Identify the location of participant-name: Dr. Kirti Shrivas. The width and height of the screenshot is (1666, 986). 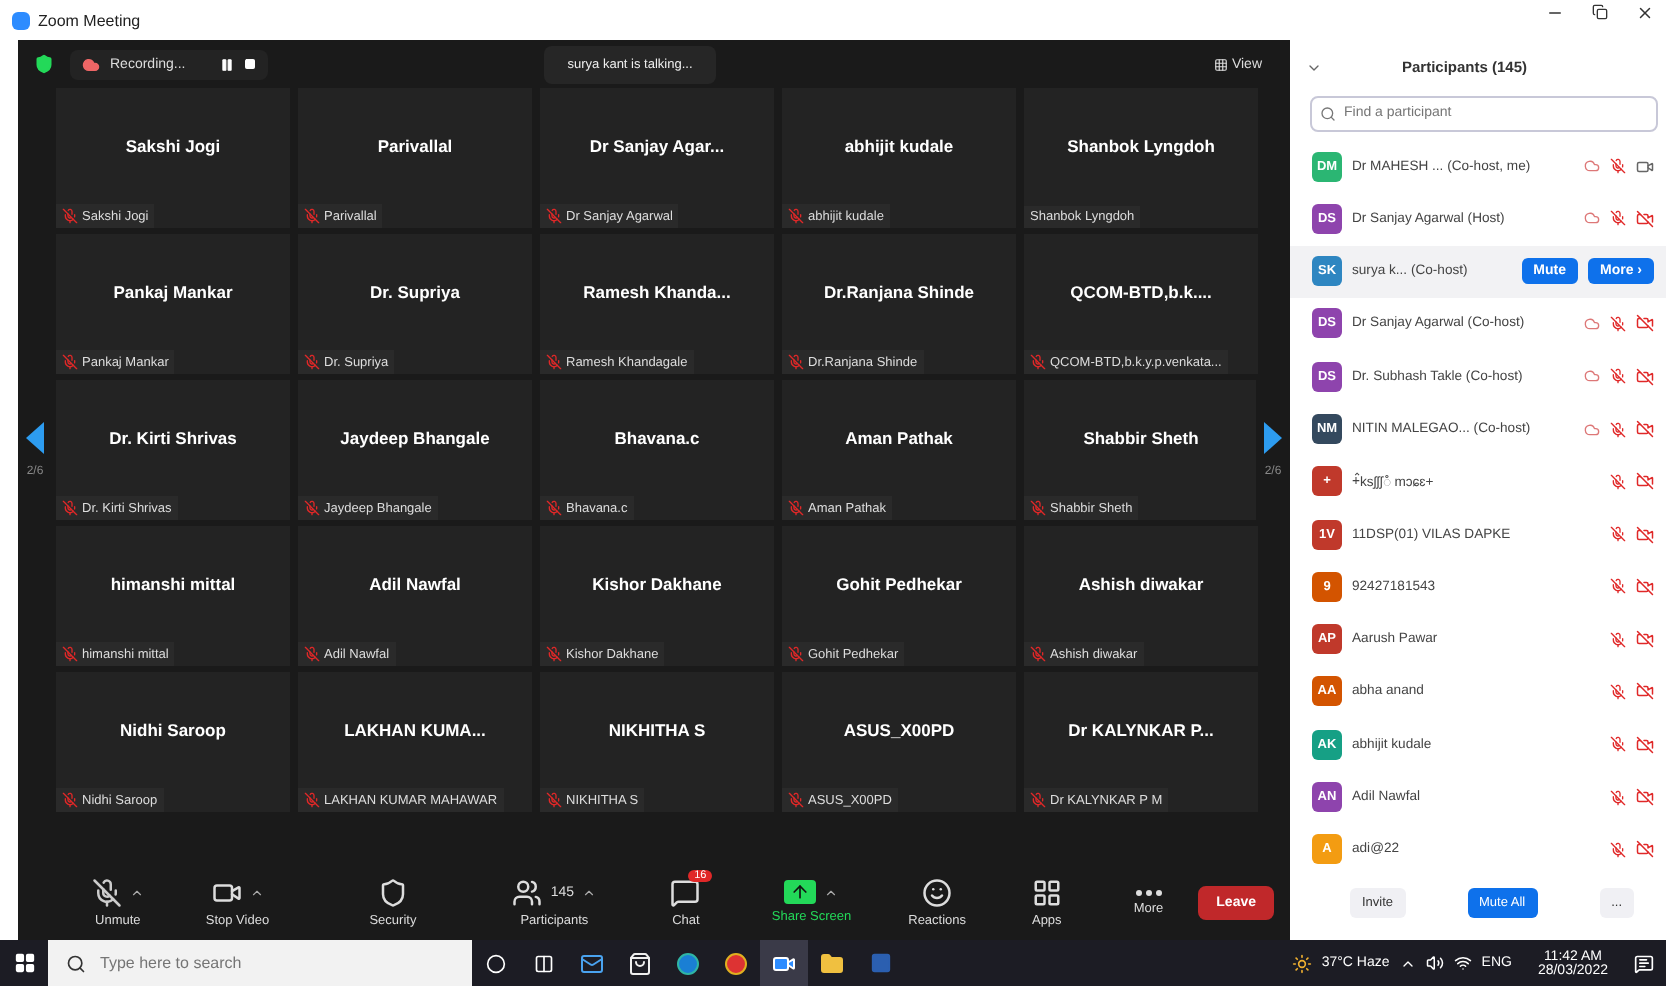
(173, 438).